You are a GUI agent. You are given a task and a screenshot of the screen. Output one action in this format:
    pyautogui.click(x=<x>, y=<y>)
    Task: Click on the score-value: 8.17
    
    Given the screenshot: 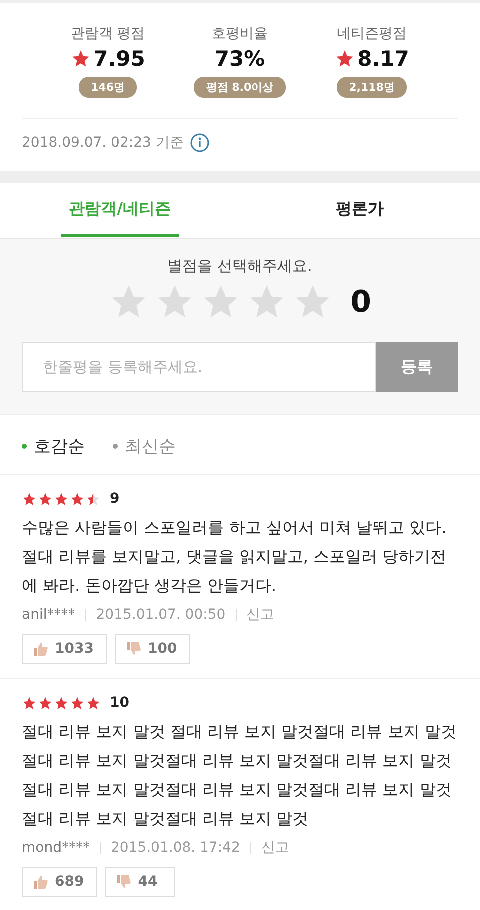 What is the action you would take?
    pyautogui.click(x=384, y=59)
    